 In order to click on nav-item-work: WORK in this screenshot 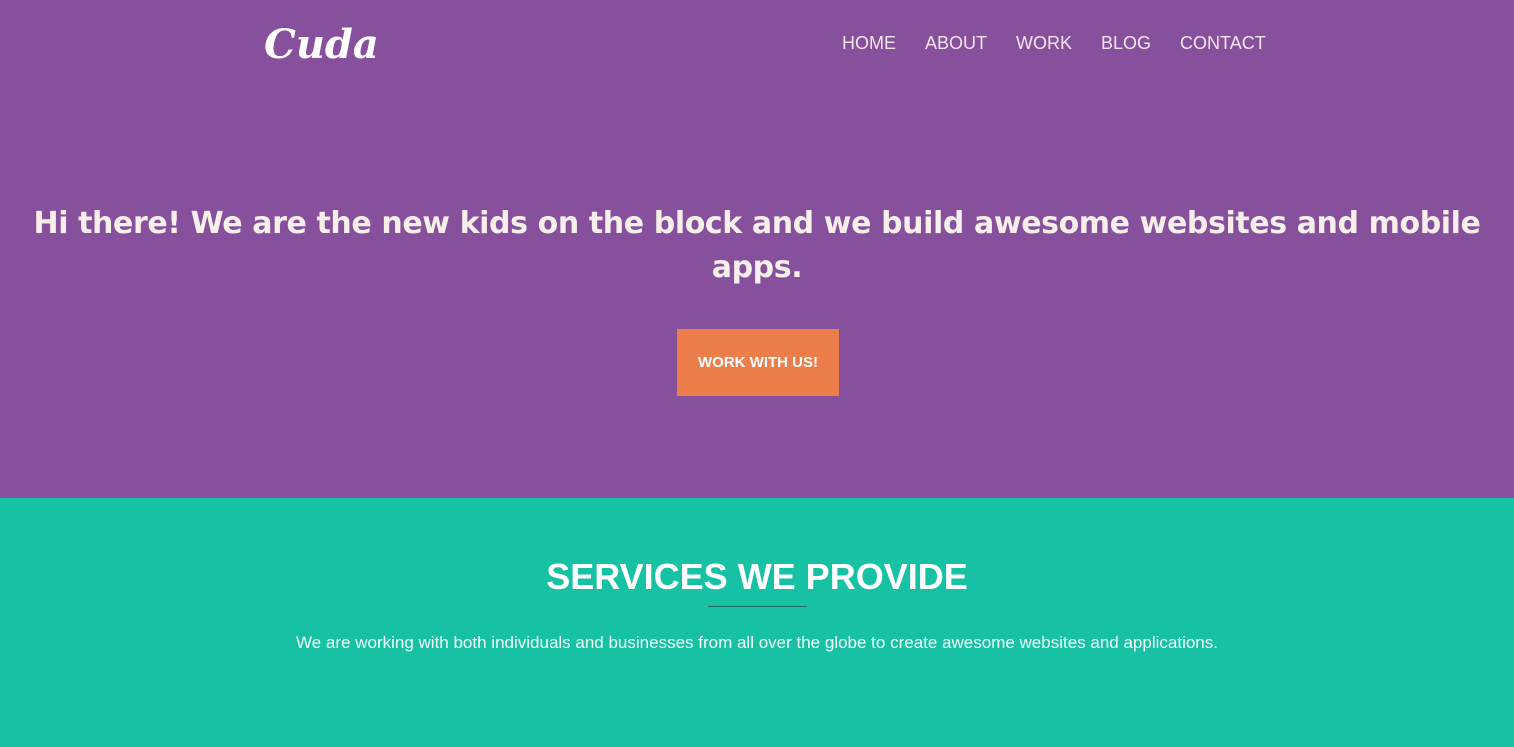, I will do `click(1044, 43)`.